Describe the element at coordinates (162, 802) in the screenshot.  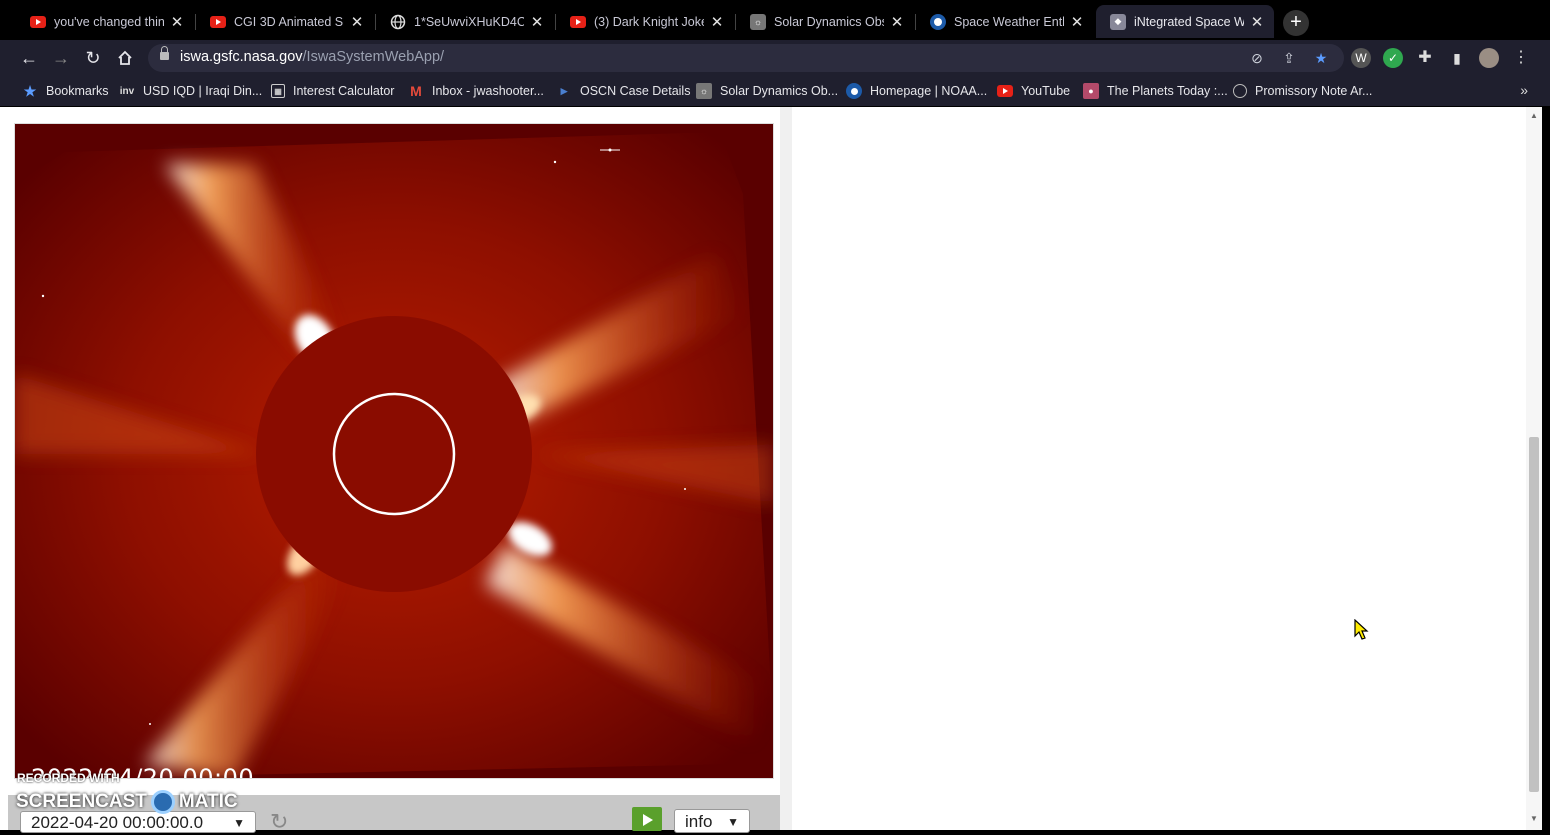
I see `screencast-logo-icon` at that location.